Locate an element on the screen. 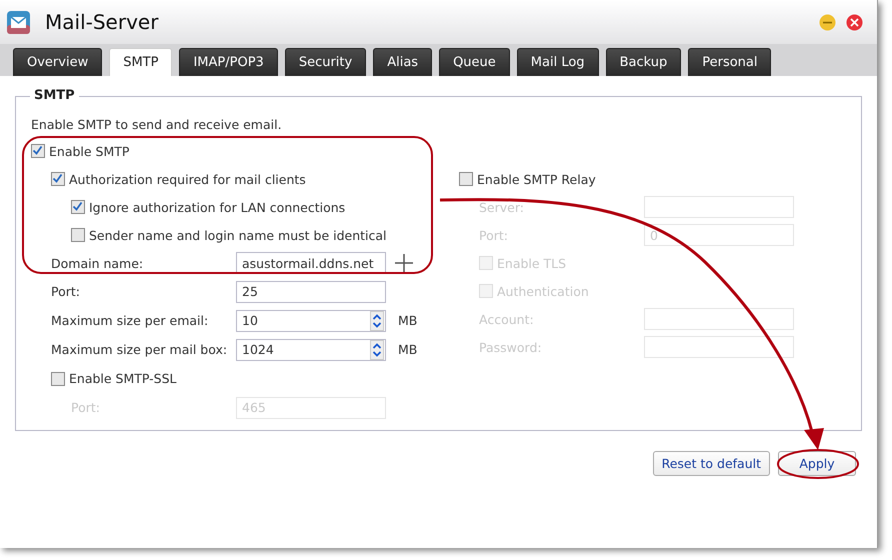 The height and width of the screenshot is (560, 892). tab: Personal is located at coordinates (730, 62).